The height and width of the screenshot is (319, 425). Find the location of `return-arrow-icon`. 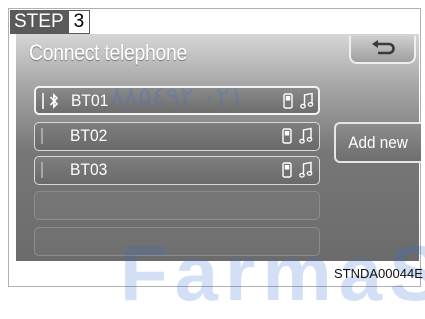

return-arrow-icon is located at coordinates (383, 47).